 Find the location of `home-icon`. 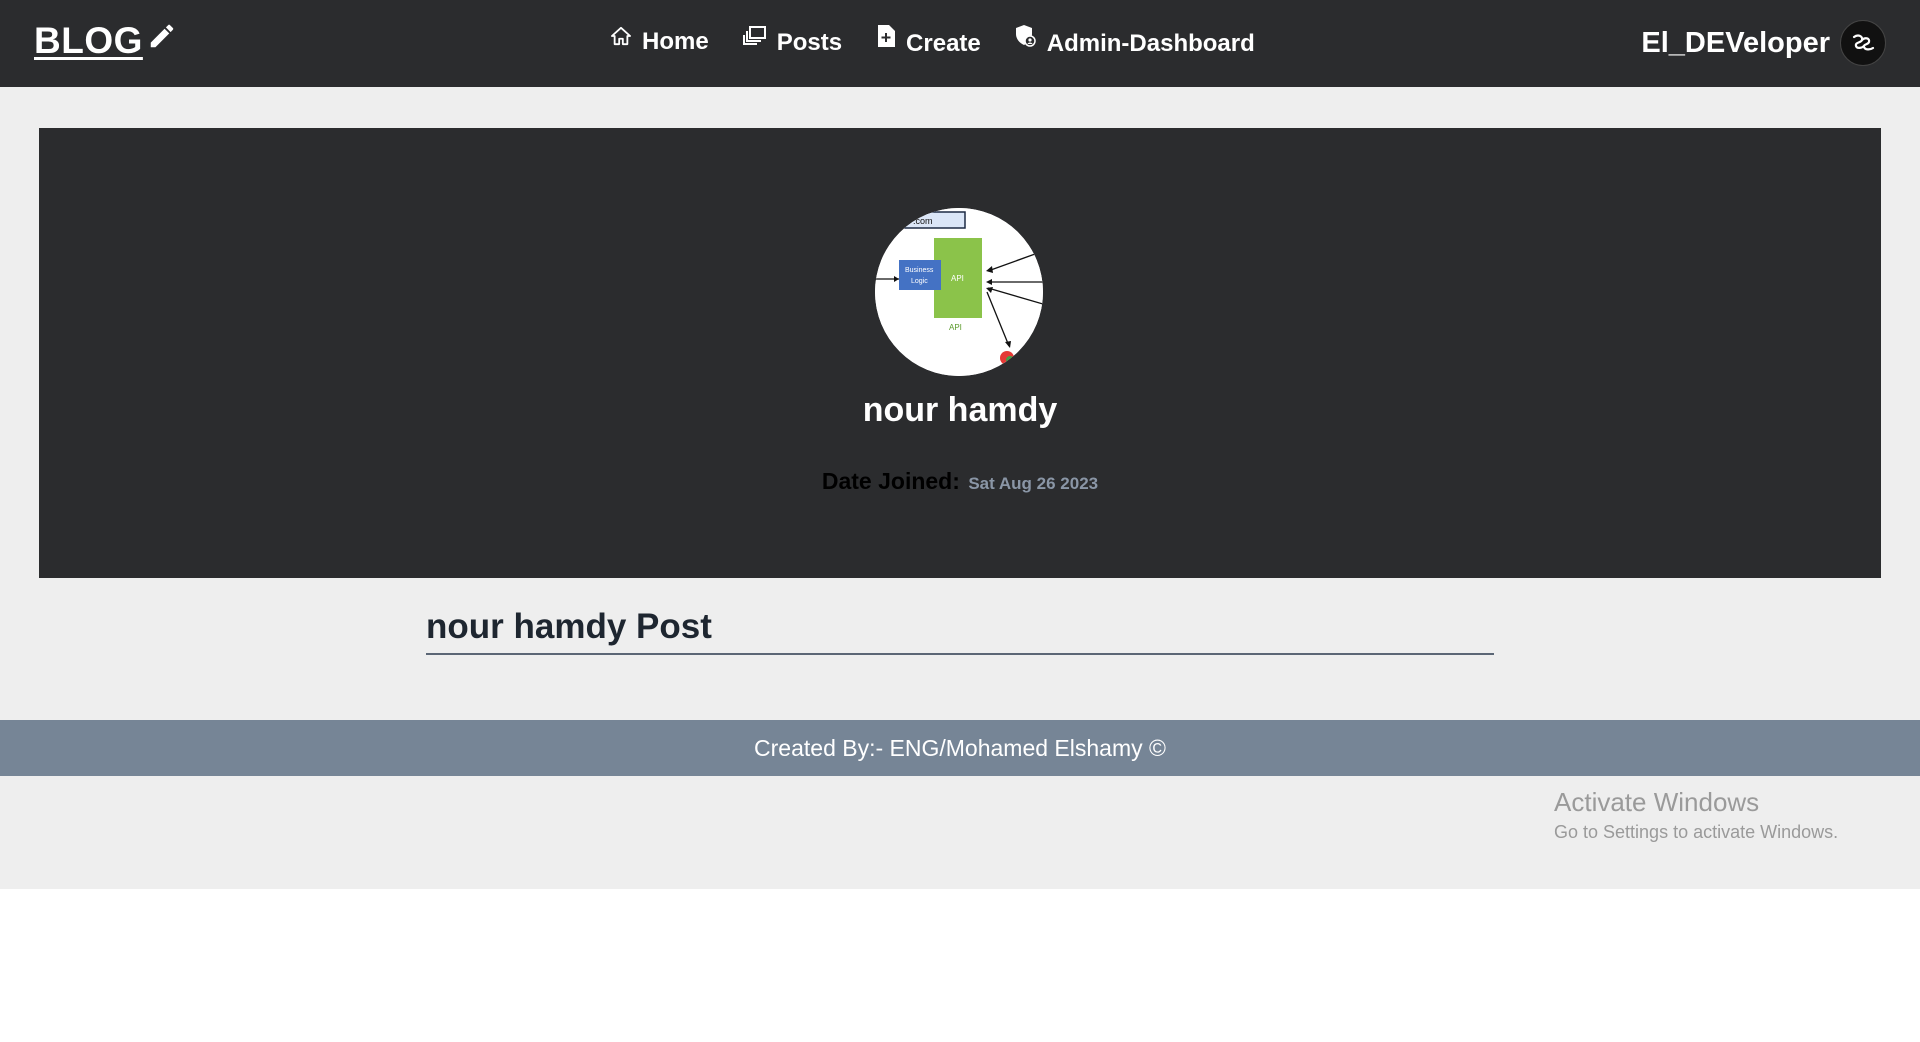

home-icon is located at coordinates (621, 36).